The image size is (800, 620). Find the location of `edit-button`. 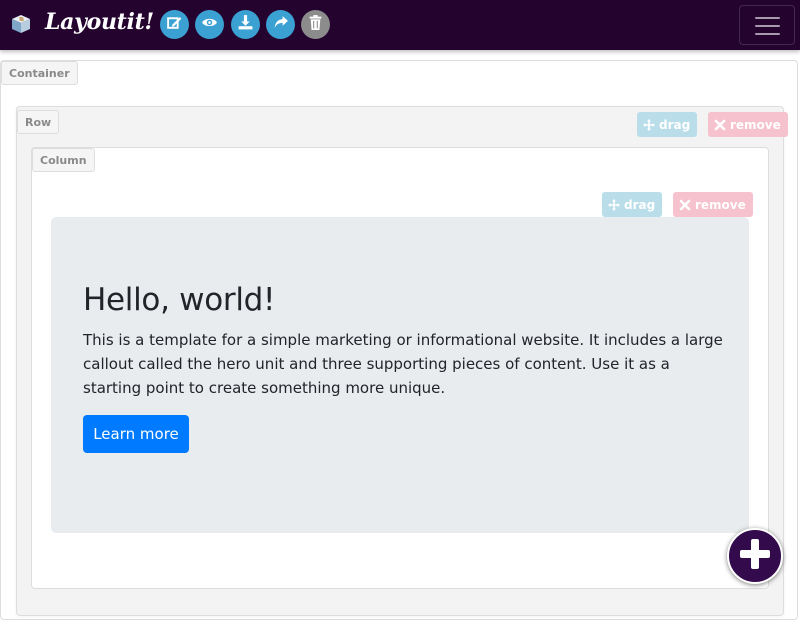

edit-button is located at coordinates (174, 24).